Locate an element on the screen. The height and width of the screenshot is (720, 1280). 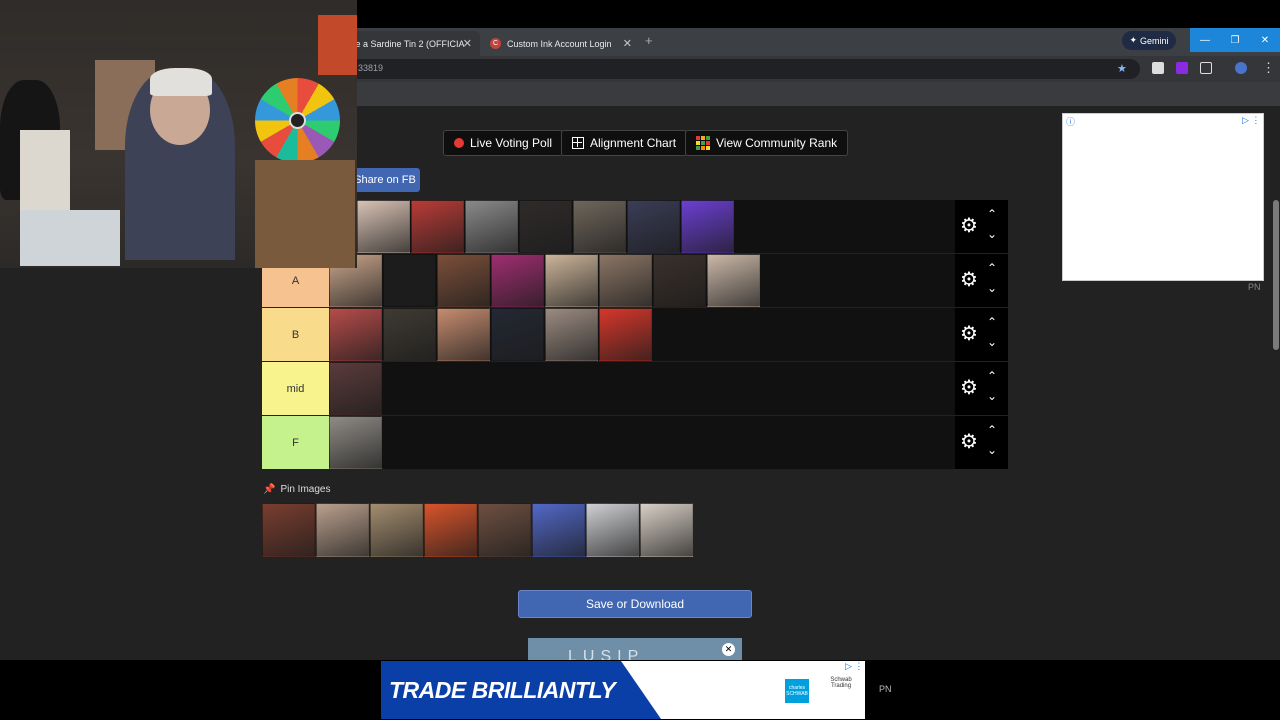
tier-label: B is located at coordinates (295, 334).